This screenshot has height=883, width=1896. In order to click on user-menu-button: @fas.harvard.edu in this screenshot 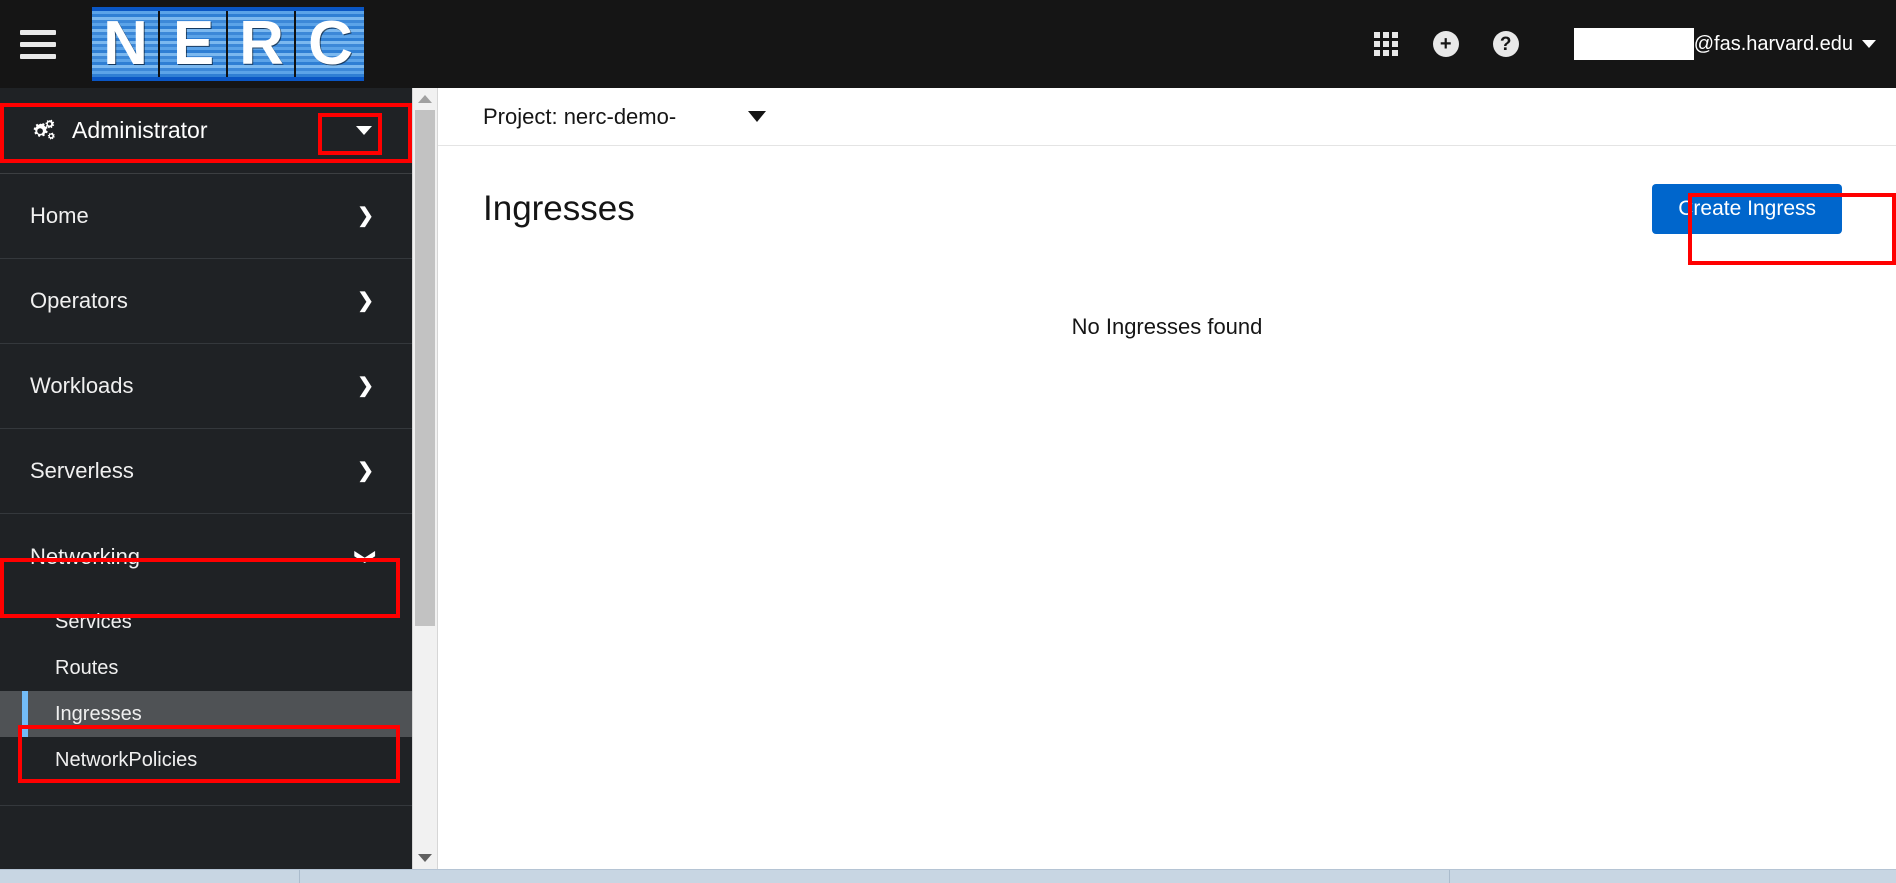, I will do `click(1724, 44)`.